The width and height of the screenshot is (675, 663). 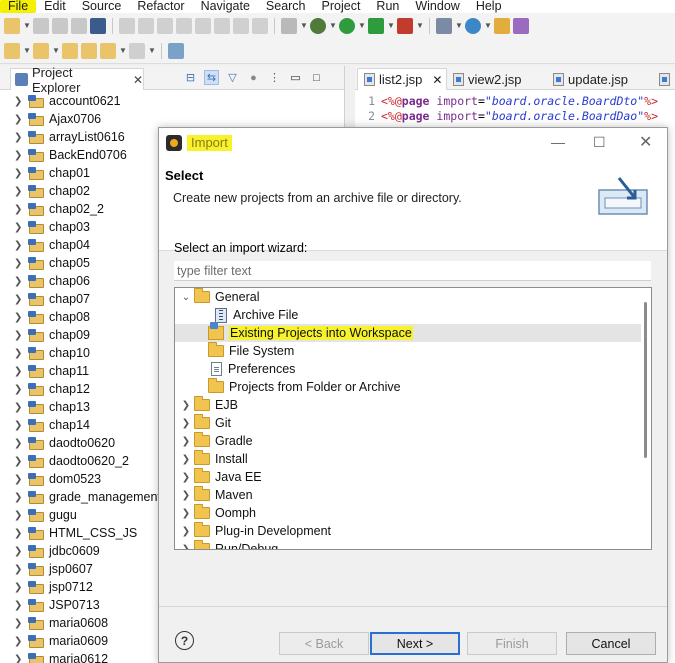 I want to click on tree-item-category: ❯ Oomph, so click(x=413, y=513).